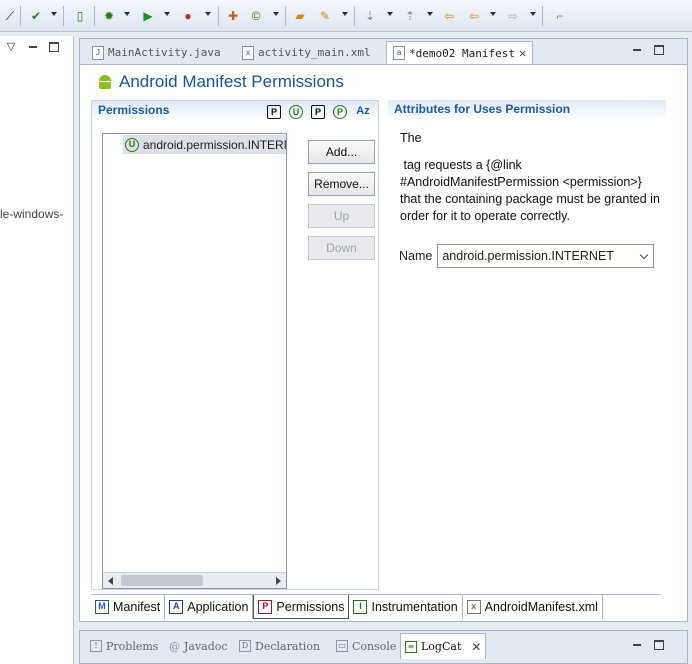  I want to click on last-edit-icon: ⇦, so click(449, 16).